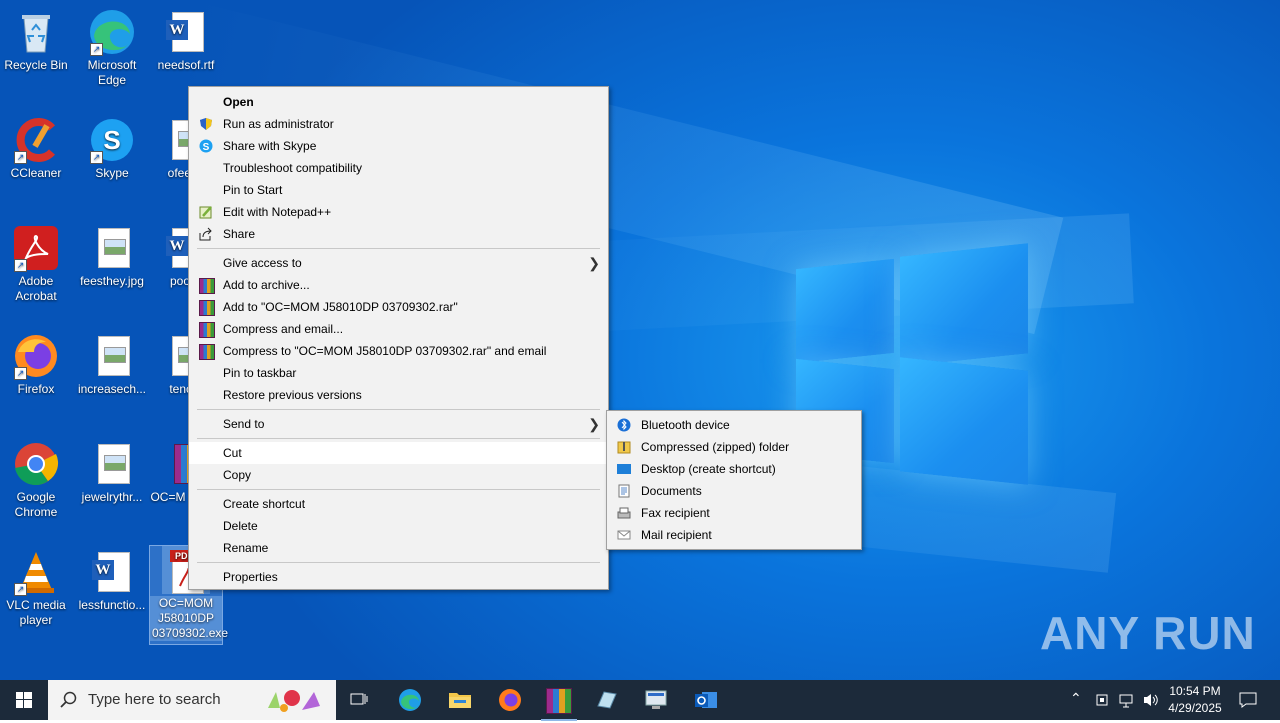 The height and width of the screenshot is (723, 1280). I want to click on desktop-icon, so click(624, 469).